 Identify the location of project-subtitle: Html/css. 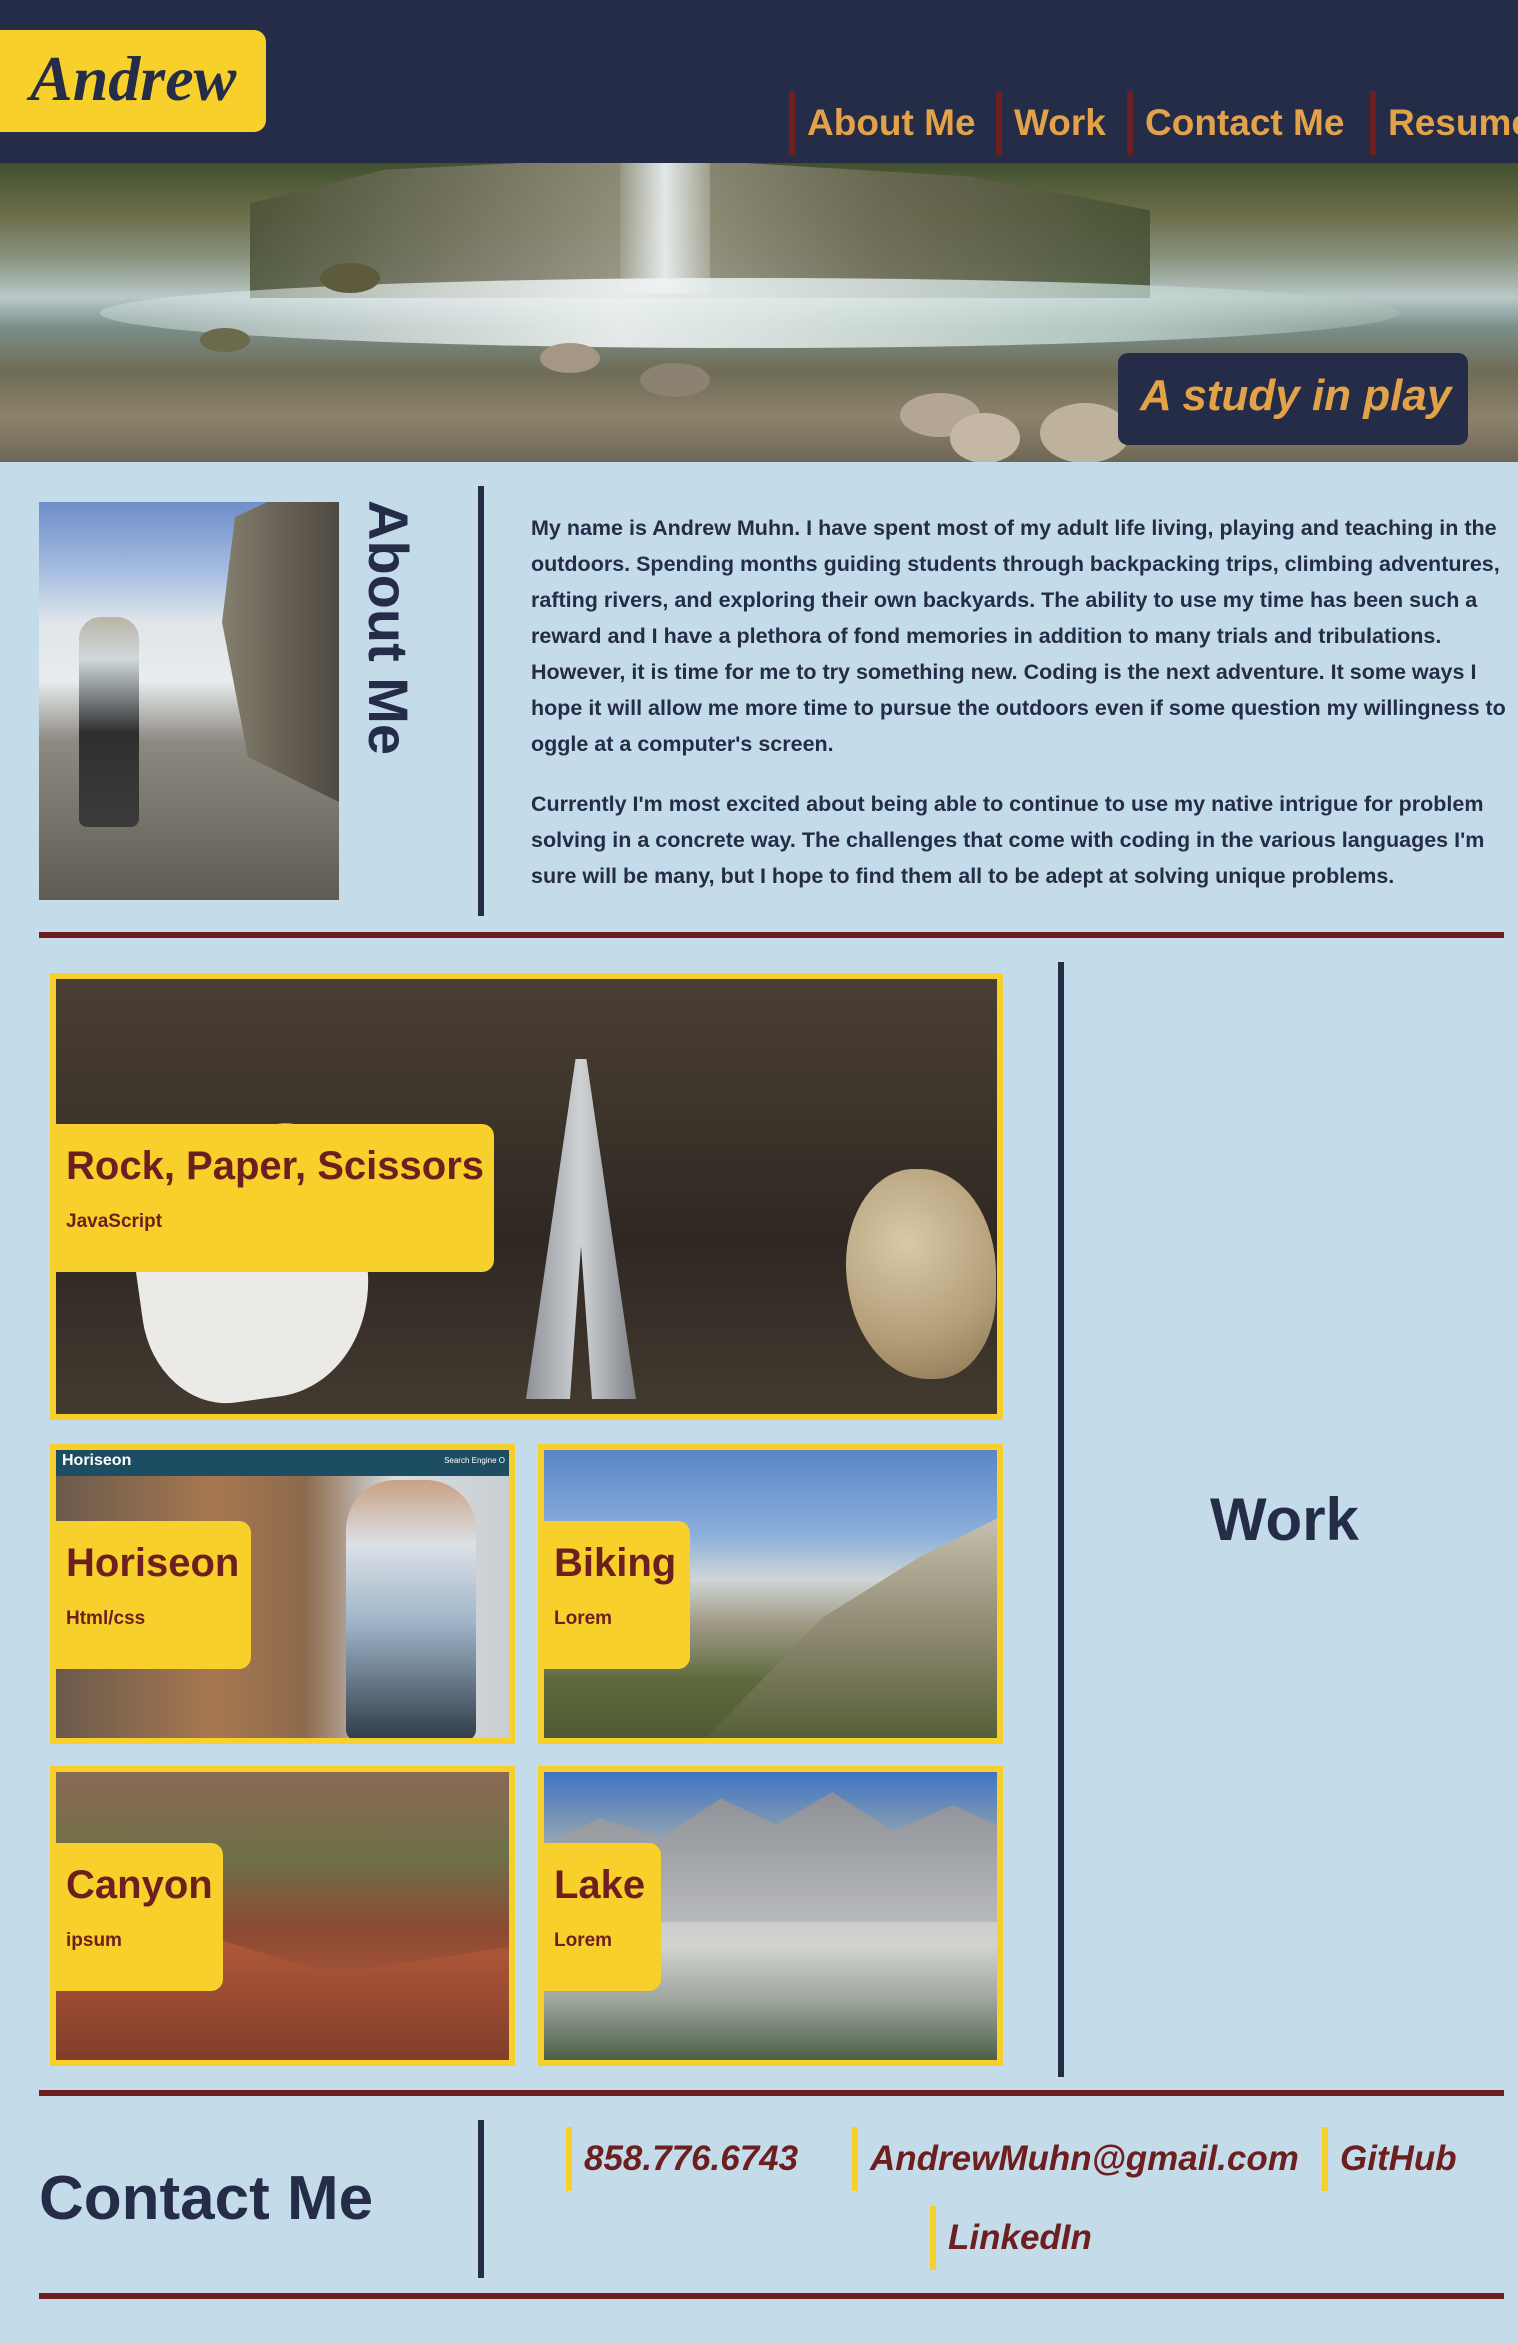
(106, 1618).